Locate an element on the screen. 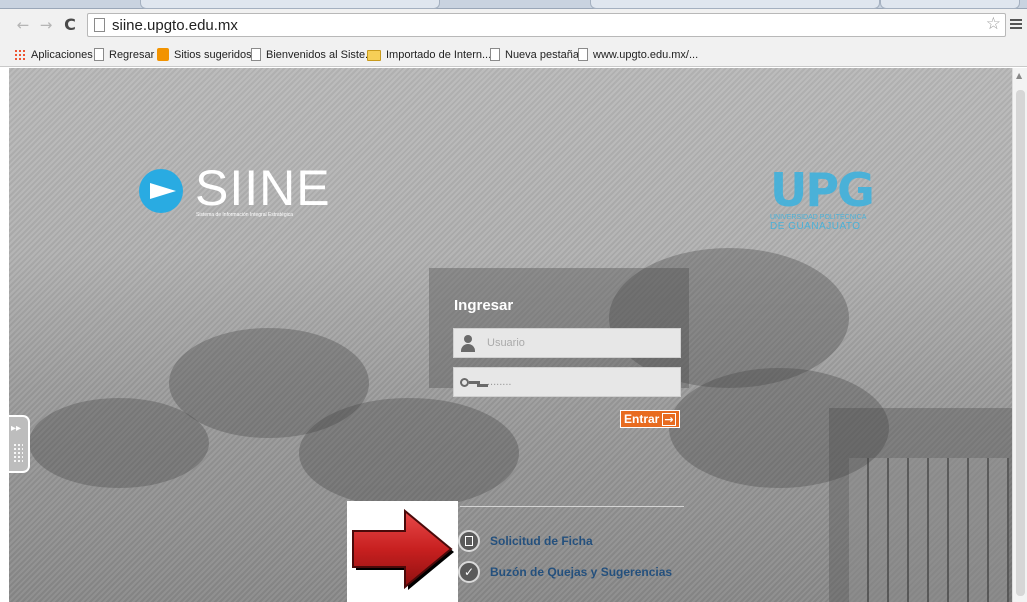 This screenshot has width=1027, height=602. suggested-sites-icon is located at coordinates (163, 54).